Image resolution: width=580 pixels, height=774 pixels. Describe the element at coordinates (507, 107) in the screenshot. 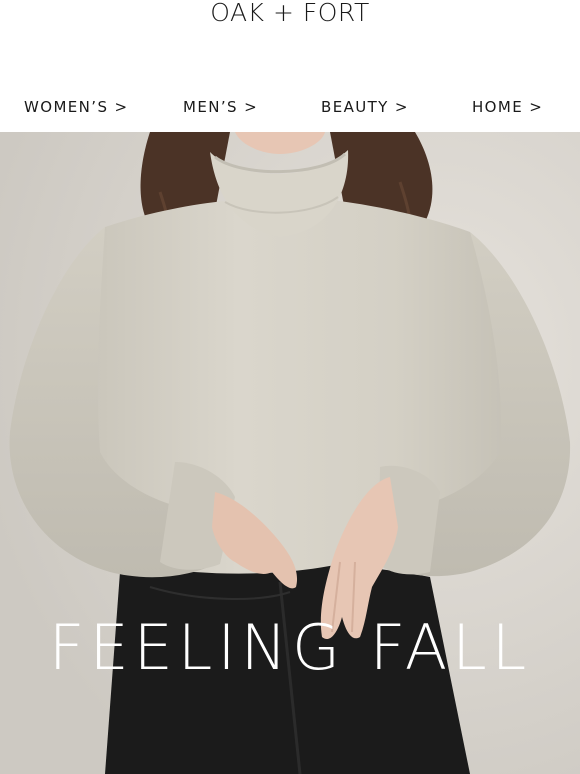

I see `nav-item-home: HOME >` at that location.